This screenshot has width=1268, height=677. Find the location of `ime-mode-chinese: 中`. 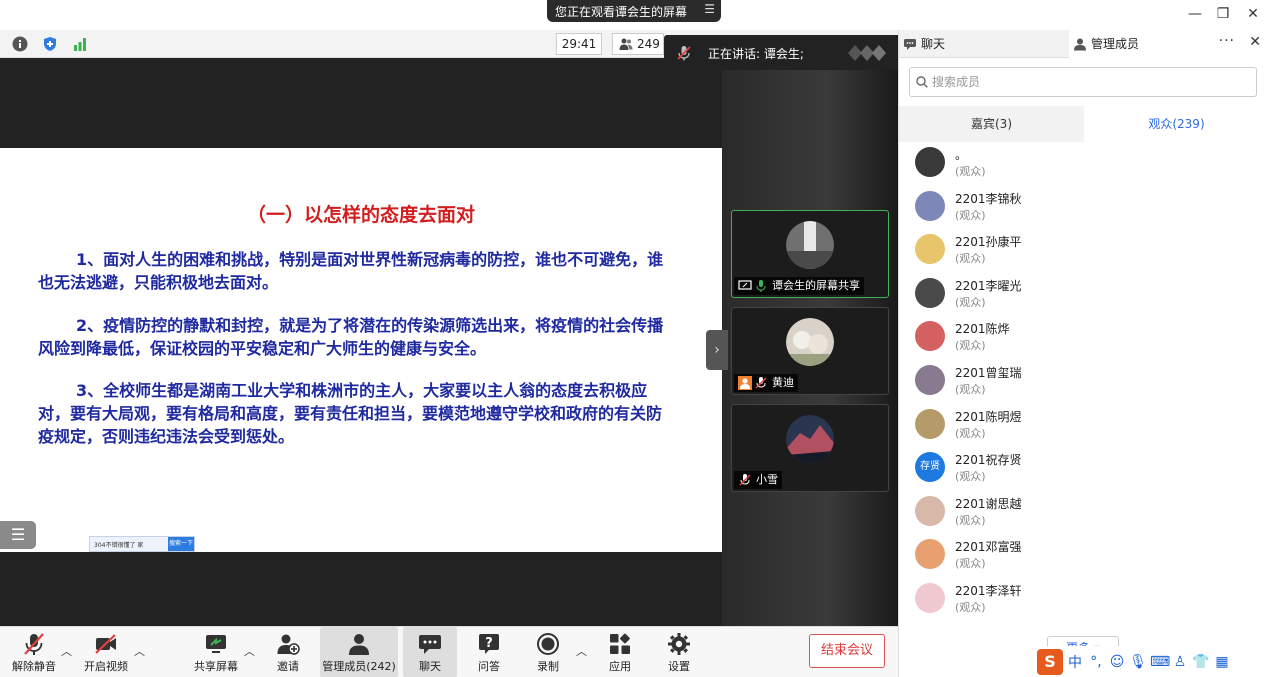

ime-mode-chinese: 中 is located at coordinates (1075, 662).